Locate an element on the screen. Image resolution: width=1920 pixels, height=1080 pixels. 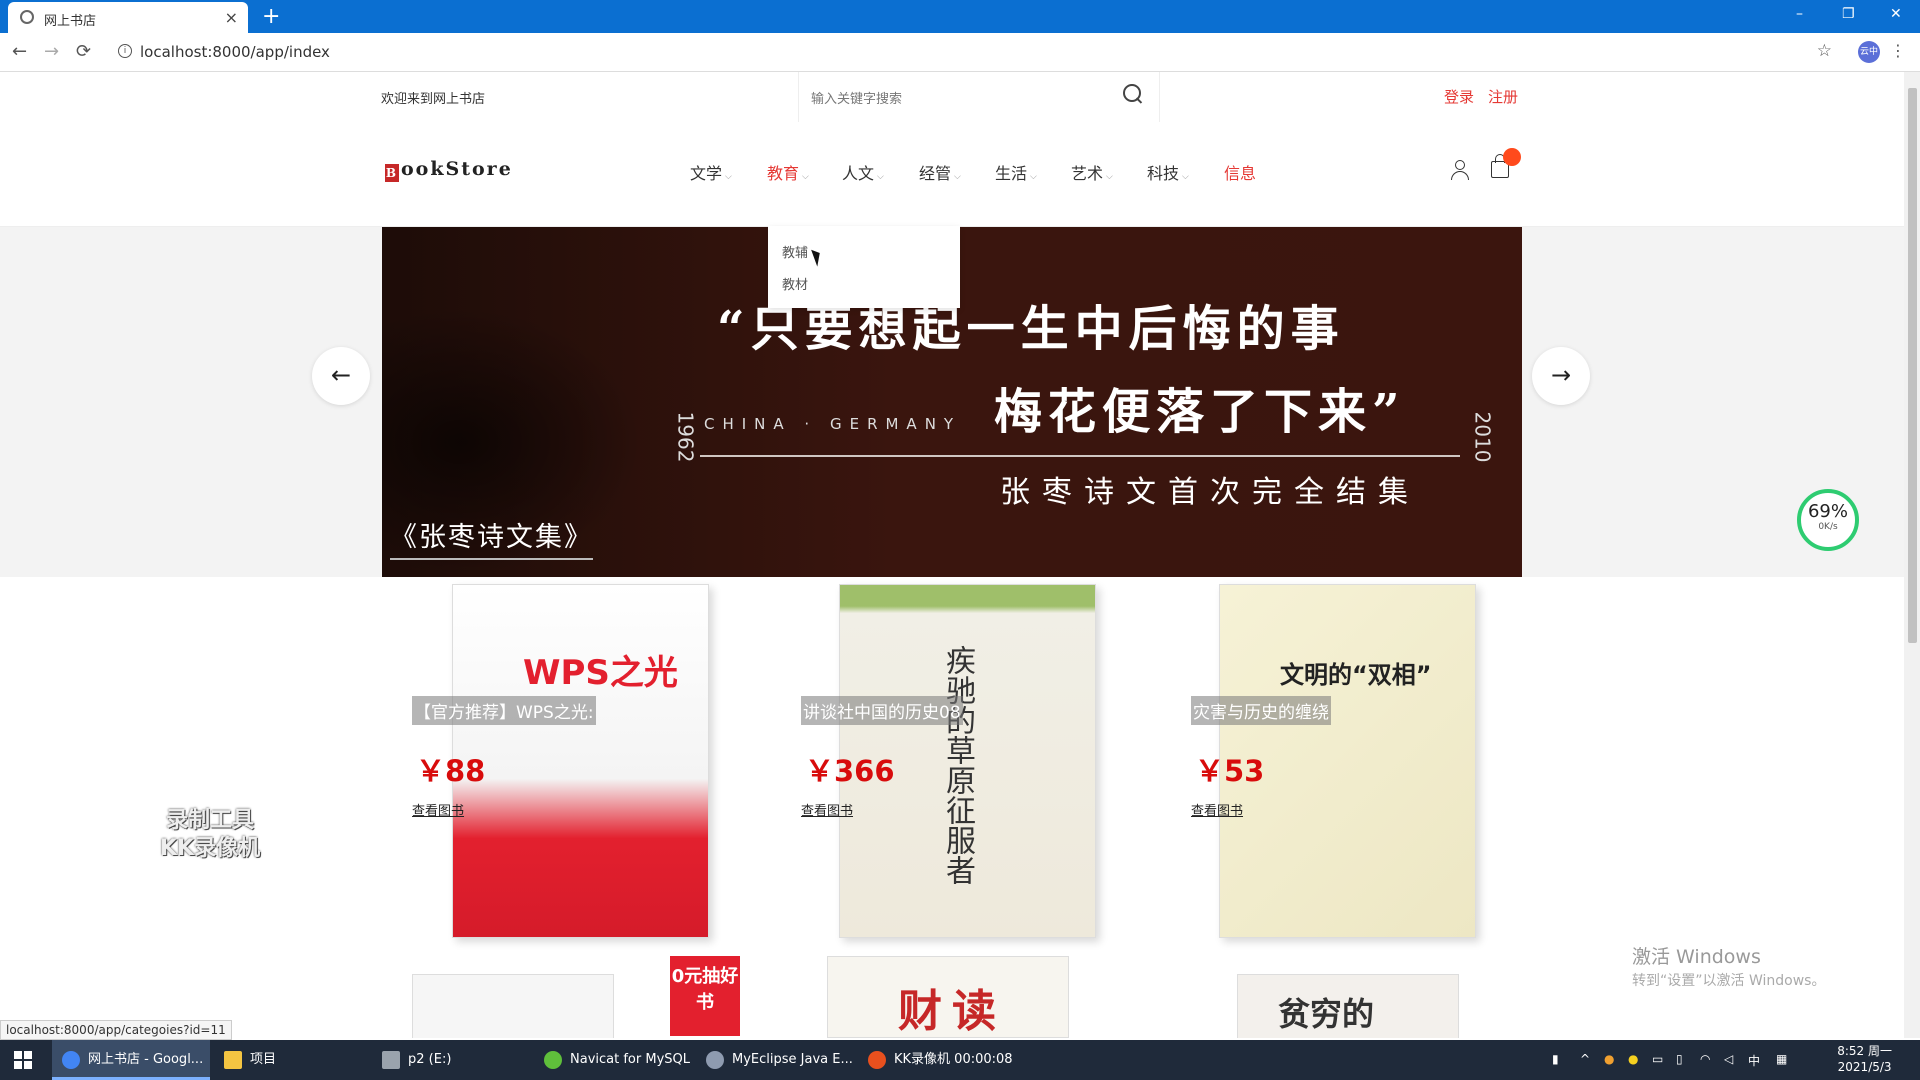
nav-item-life: 生活 ⌵ is located at coordinates (1016, 172).